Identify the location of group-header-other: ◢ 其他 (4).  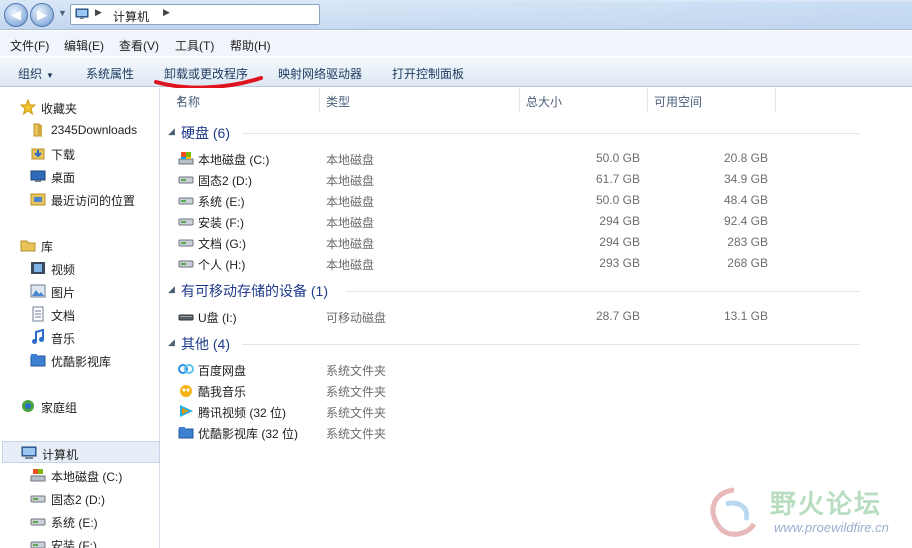
(510, 344).